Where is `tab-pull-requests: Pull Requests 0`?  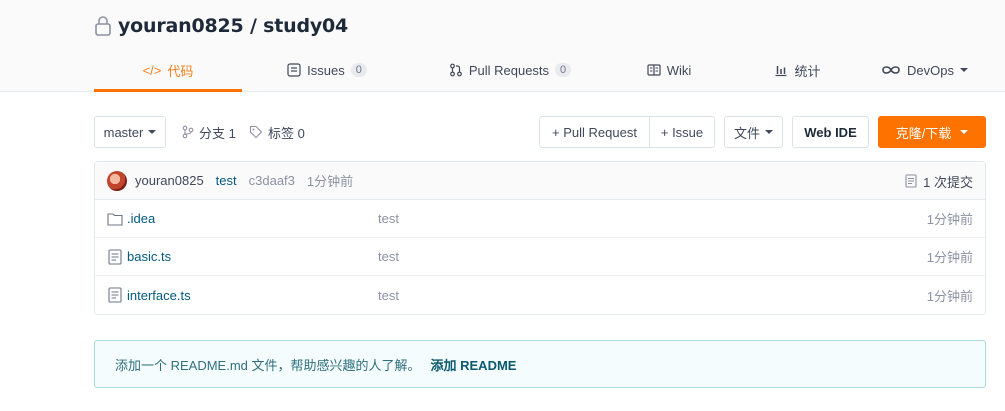 tab-pull-requests: Pull Requests 0 is located at coordinates (510, 70).